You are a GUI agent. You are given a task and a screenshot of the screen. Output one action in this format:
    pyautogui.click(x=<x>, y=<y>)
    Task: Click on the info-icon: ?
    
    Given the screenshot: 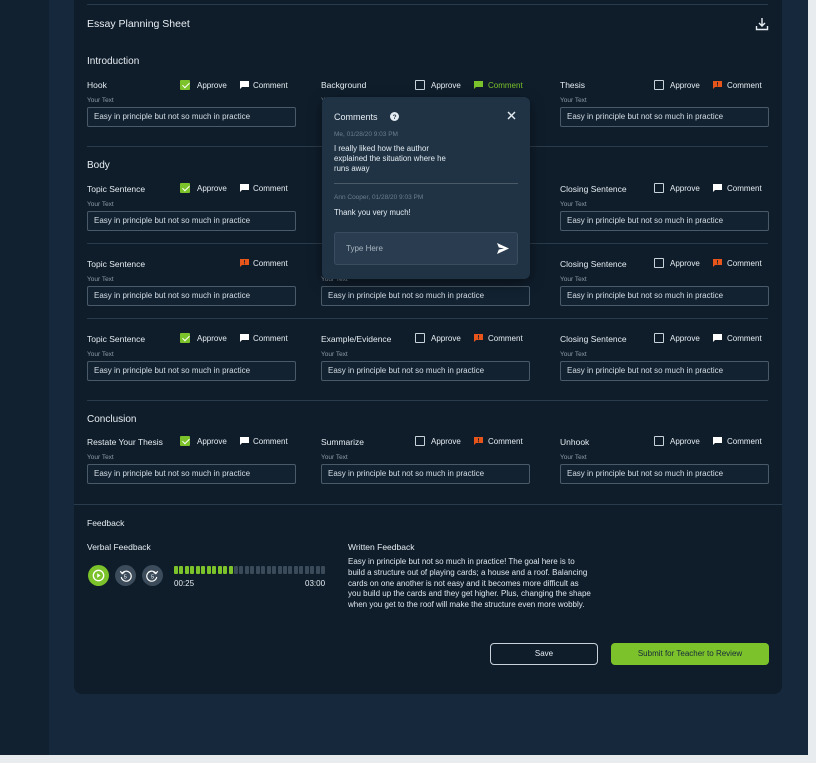 What is the action you would take?
    pyautogui.click(x=394, y=116)
    